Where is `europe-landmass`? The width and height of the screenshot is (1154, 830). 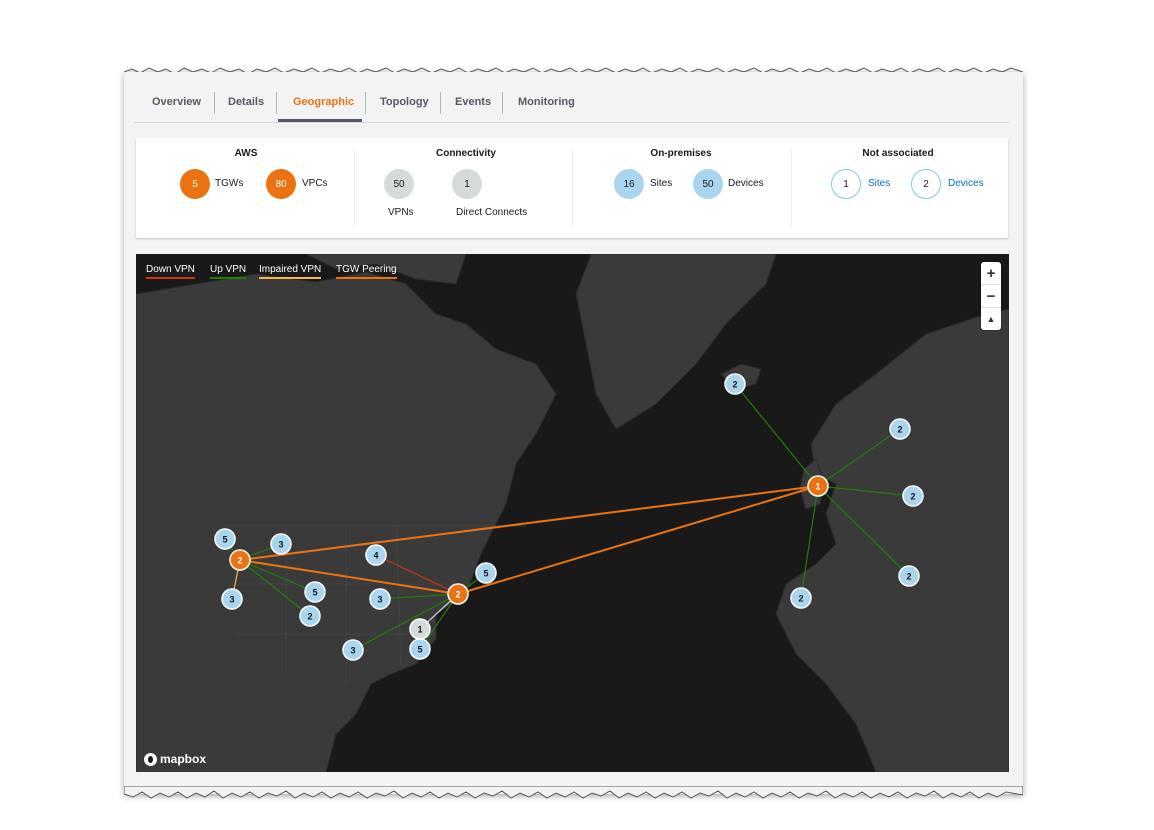 europe-landmass is located at coordinates (892, 540).